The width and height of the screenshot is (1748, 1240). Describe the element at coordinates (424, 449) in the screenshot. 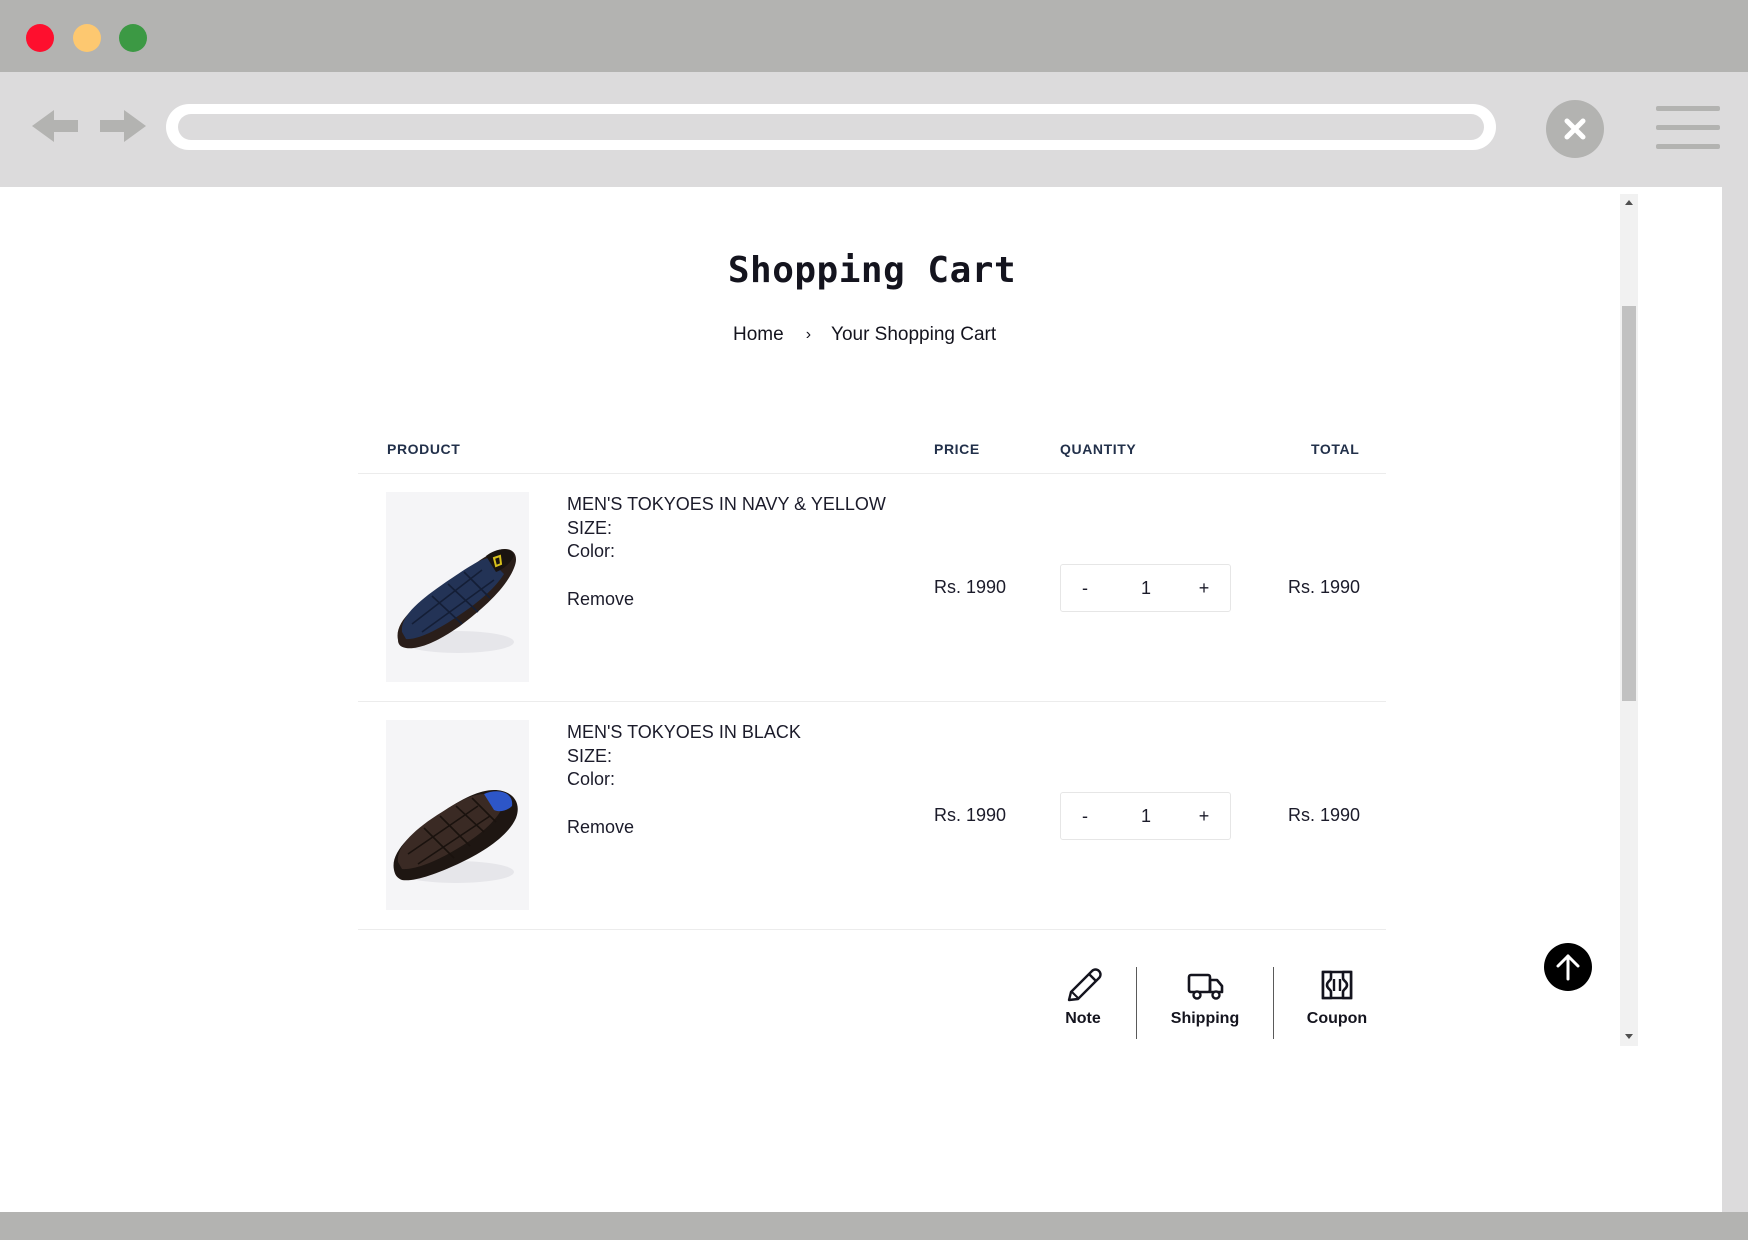

I see `column-header-product: PRODUCT` at that location.